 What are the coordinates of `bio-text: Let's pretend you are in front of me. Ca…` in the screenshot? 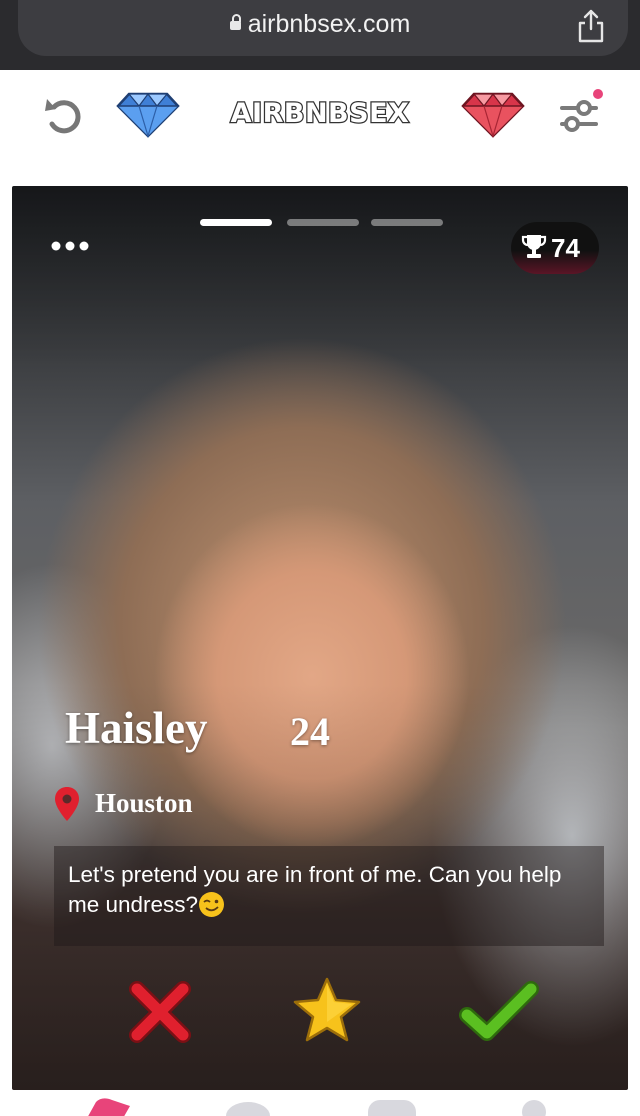 It's located at (328, 890).